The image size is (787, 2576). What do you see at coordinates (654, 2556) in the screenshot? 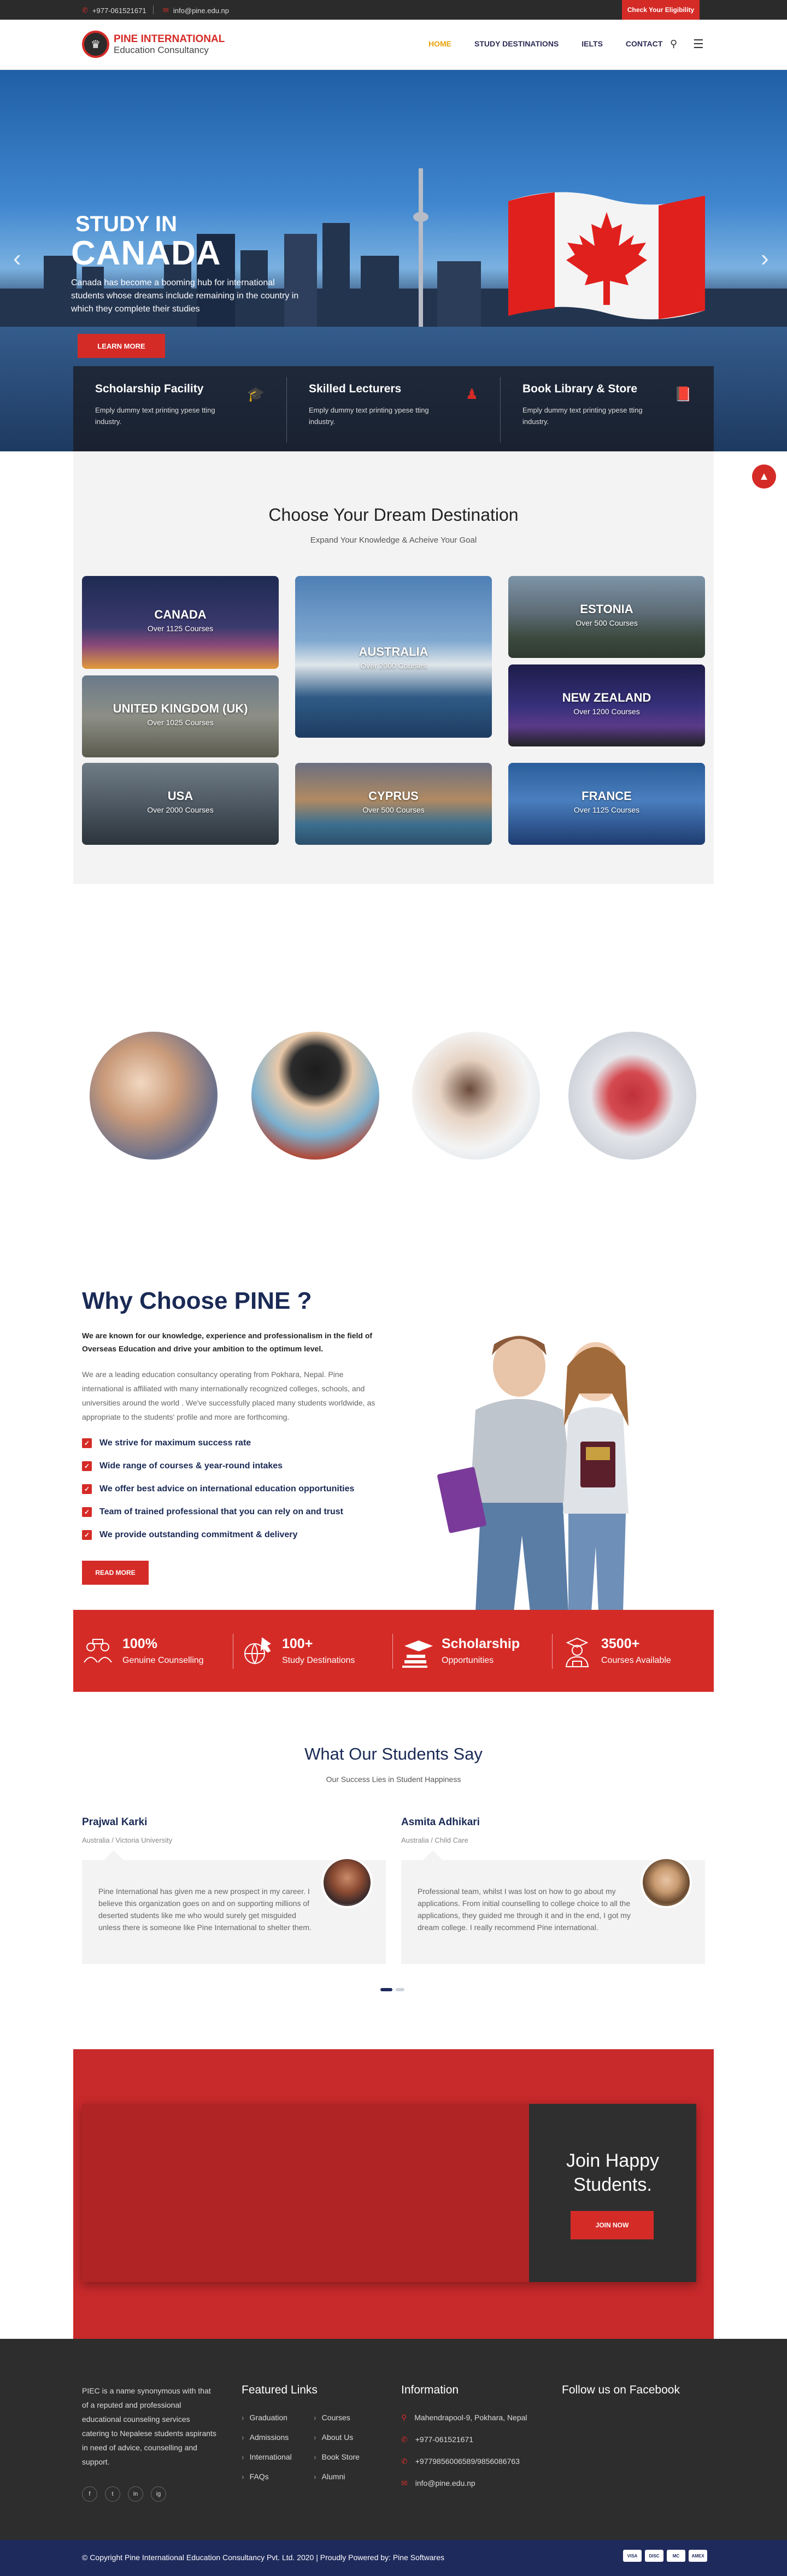
I see `discover-icon: DISC` at bounding box center [654, 2556].